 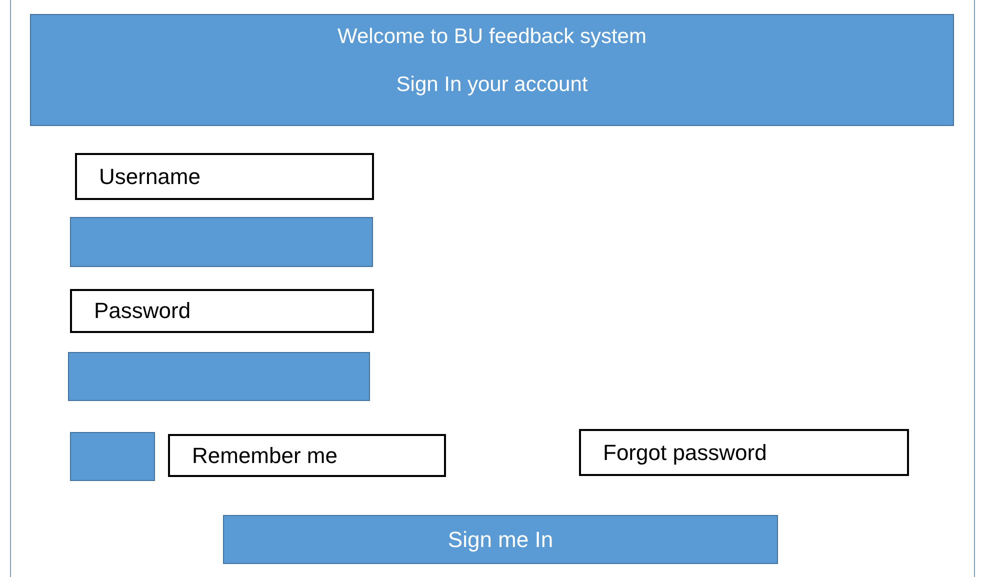 What do you see at coordinates (219, 376) in the screenshot?
I see `password-field` at bounding box center [219, 376].